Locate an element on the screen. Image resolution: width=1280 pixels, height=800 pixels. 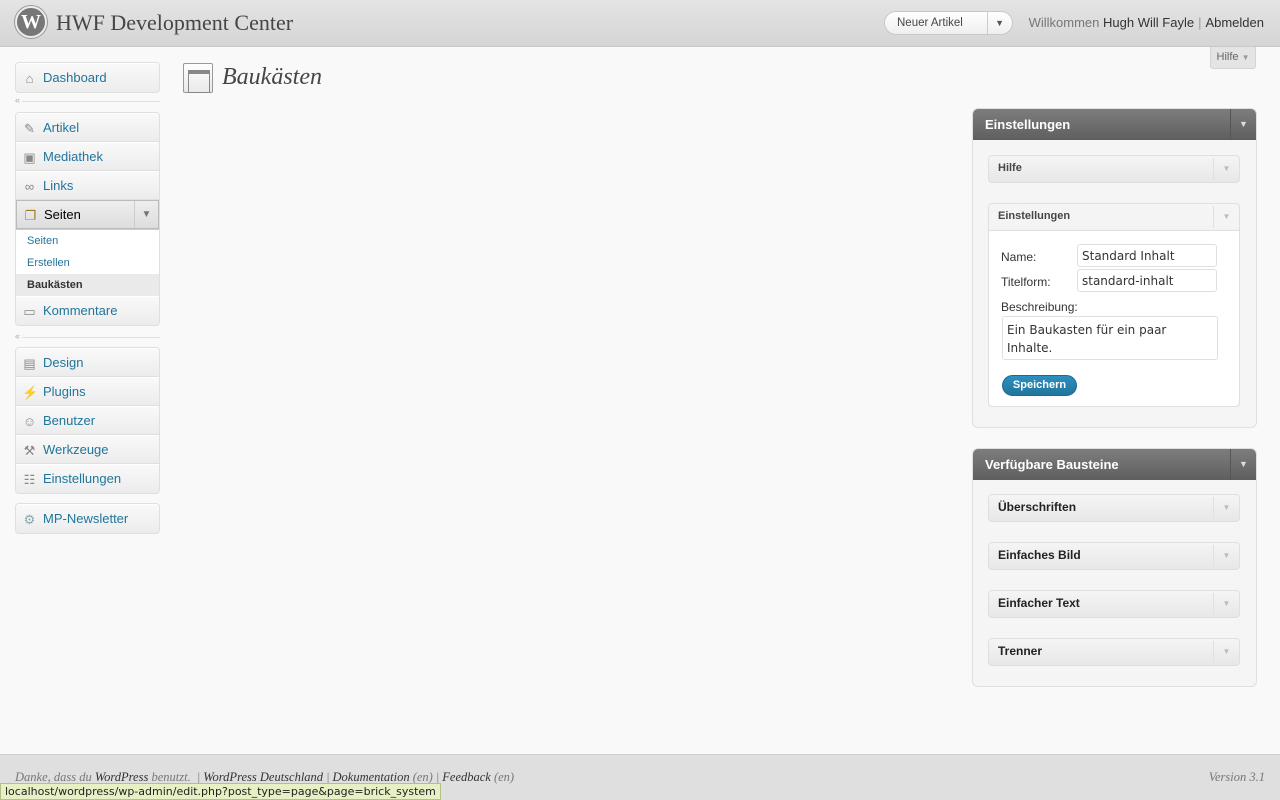
submenu-item-baukaesten: Baukästen is located at coordinates (87, 285).